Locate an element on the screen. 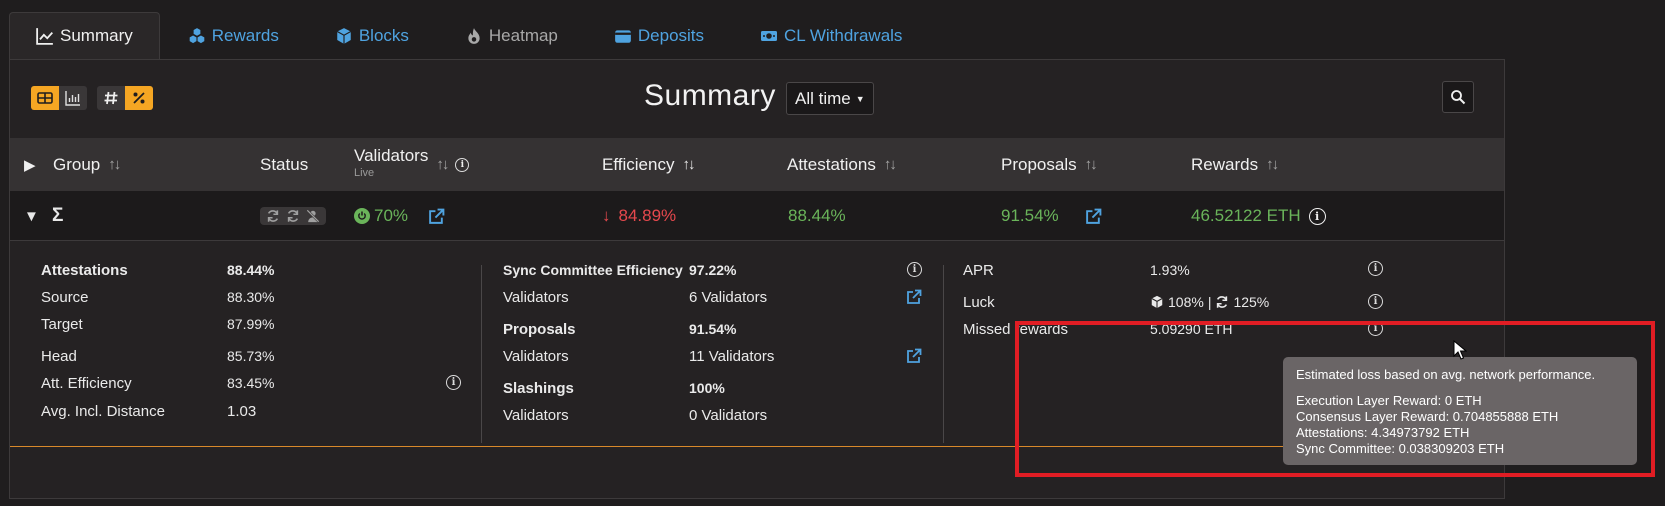  table-view-button is located at coordinates (45, 98).